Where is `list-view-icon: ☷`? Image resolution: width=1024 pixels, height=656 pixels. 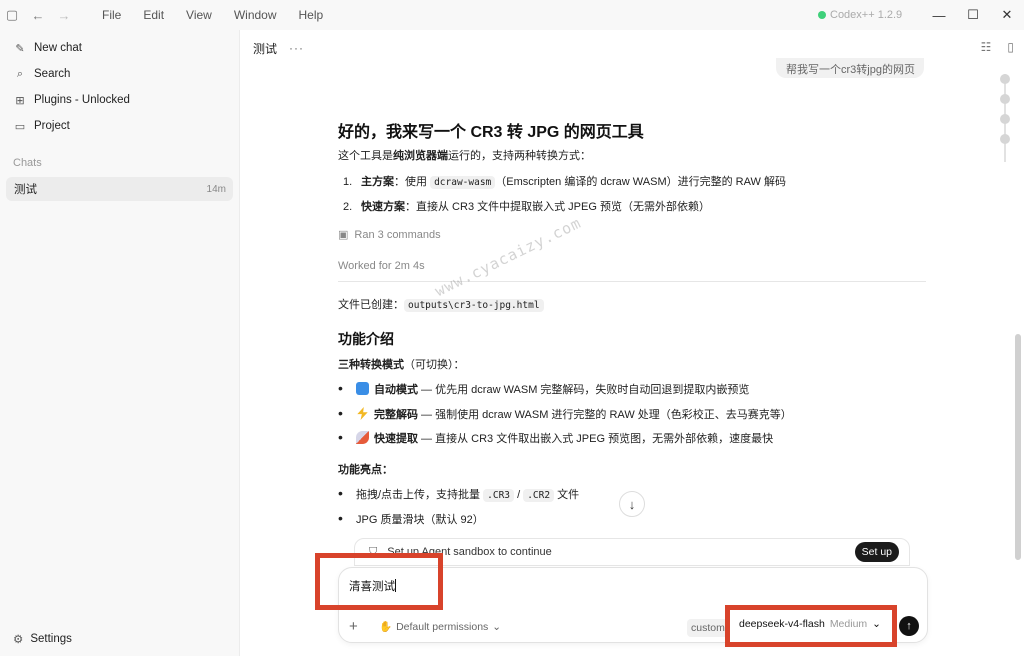 list-view-icon: ☷ is located at coordinates (986, 47).